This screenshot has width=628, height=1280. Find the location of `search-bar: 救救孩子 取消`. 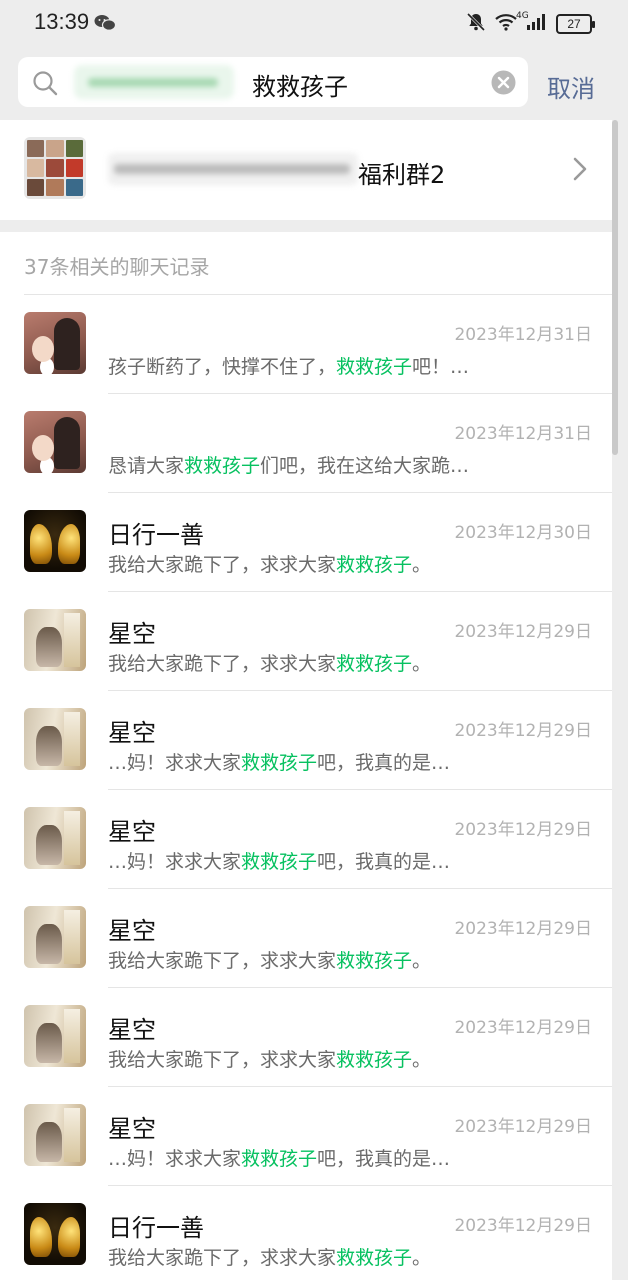

search-bar: 救救孩子 取消 is located at coordinates (314, 83).